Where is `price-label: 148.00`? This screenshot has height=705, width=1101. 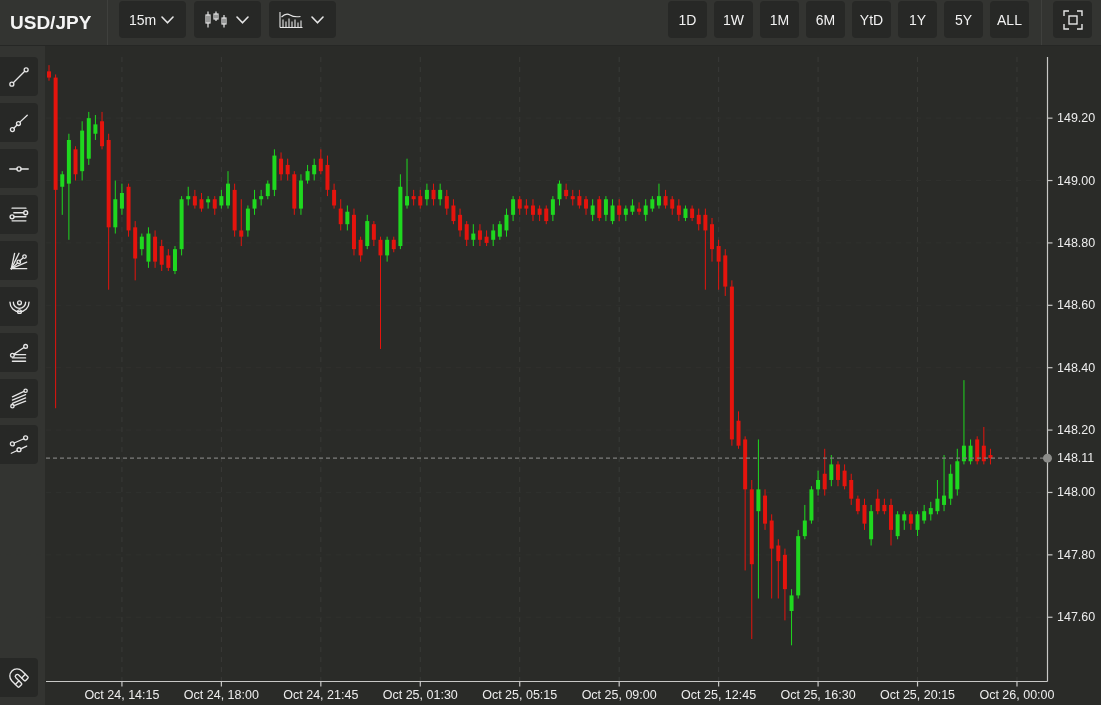
price-label: 148.00 is located at coordinates (1076, 492).